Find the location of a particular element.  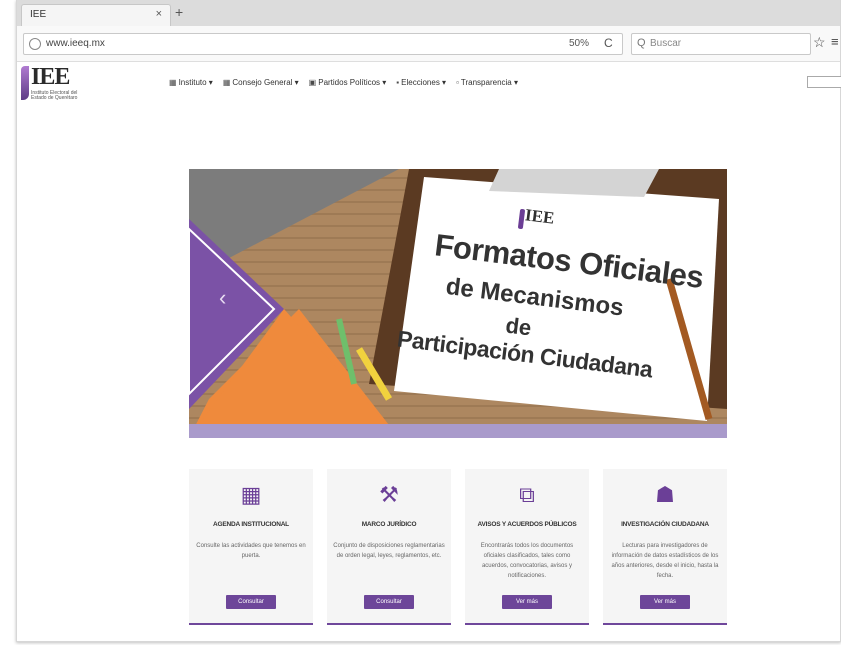

menu-item-elecciones: ▪ Elecciones ▾ is located at coordinates (421, 82).